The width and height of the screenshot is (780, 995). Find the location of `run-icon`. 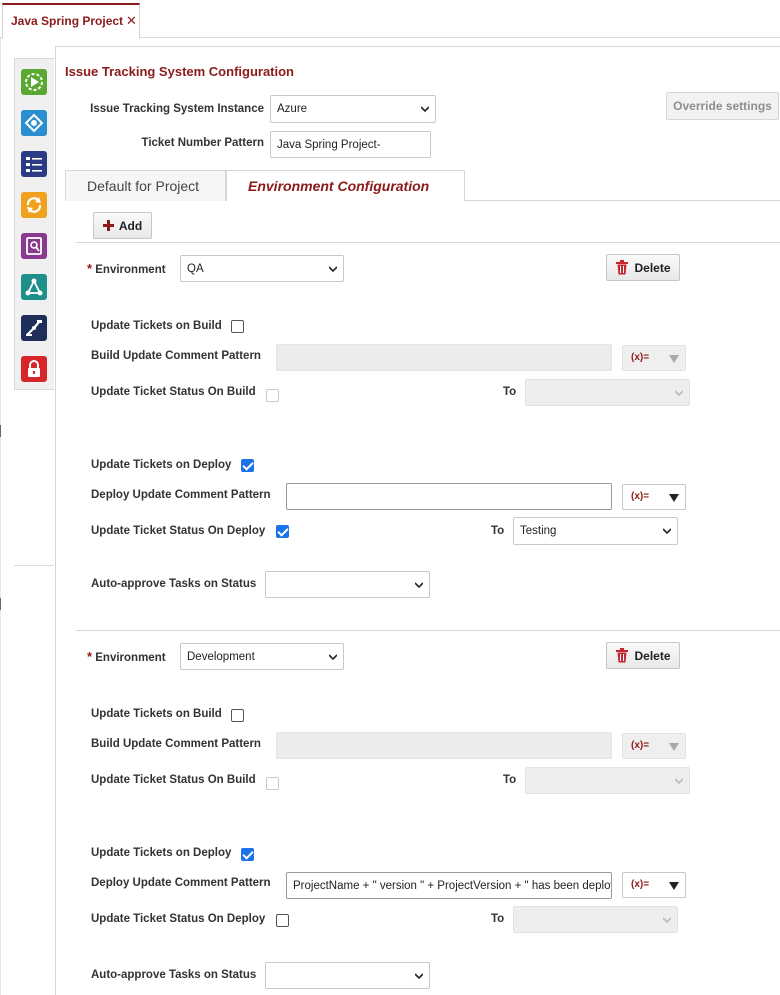

run-icon is located at coordinates (34, 82).